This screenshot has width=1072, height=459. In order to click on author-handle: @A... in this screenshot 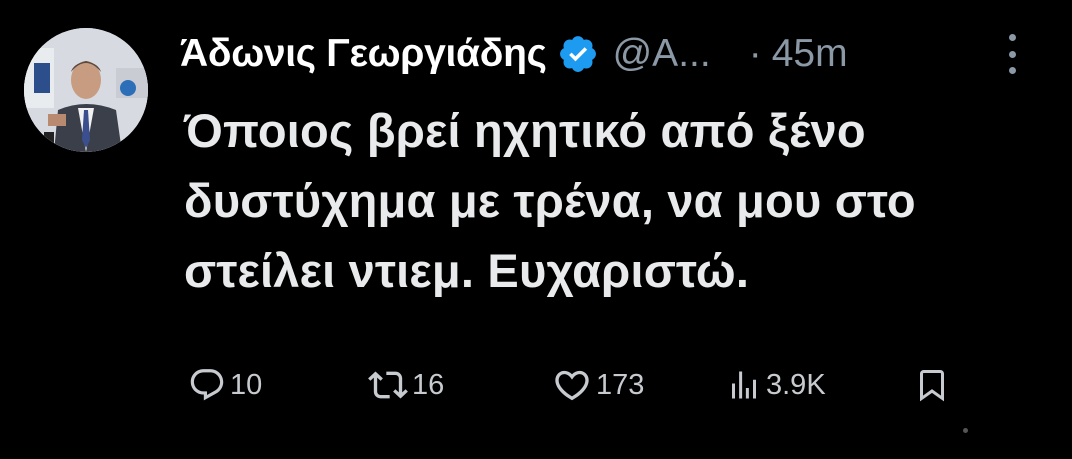, I will do `click(662, 54)`.